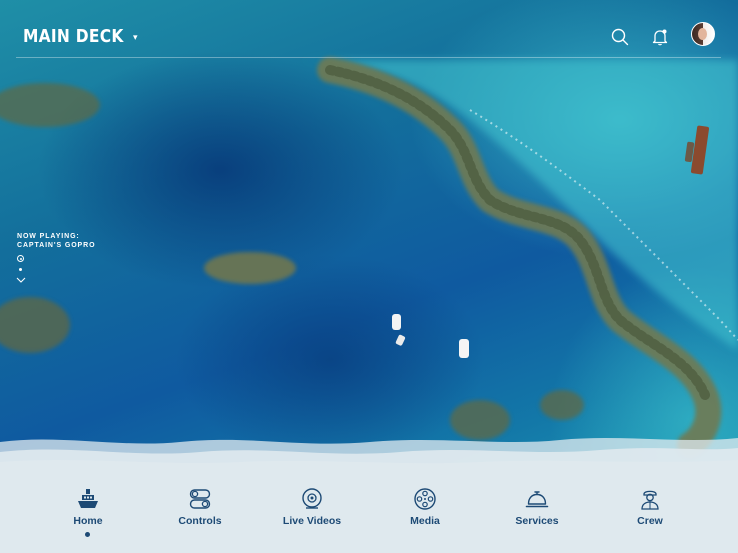 This screenshot has width=738, height=553. What do you see at coordinates (425, 499) in the screenshot?
I see `film-reel-icon` at bounding box center [425, 499].